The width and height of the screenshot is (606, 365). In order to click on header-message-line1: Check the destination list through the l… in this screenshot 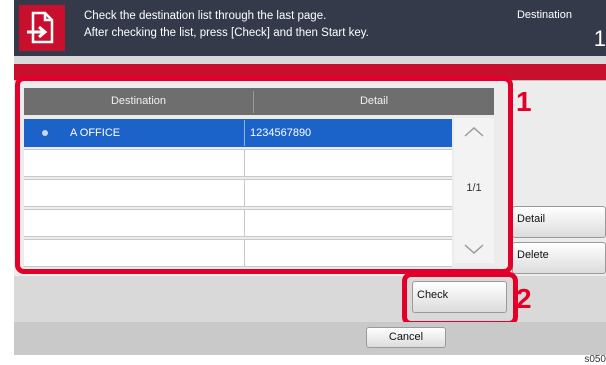, I will do `click(205, 16)`.